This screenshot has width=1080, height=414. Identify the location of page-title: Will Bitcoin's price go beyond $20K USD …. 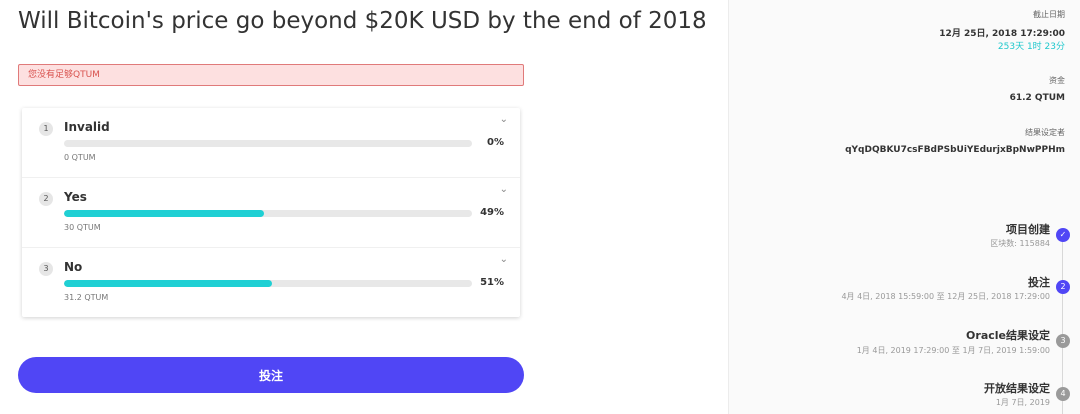
(362, 21).